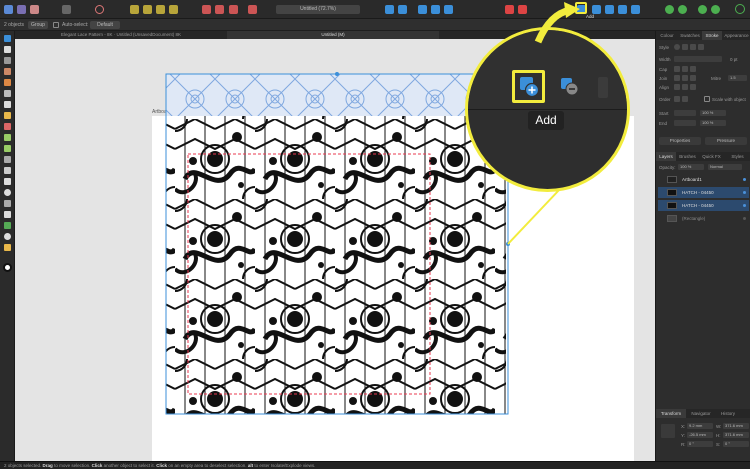 Image resolution: width=750 pixels, height=469 pixels. Describe the element at coordinates (509, 9) in the screenshot. I see `snap-toggle-icon` at that location.